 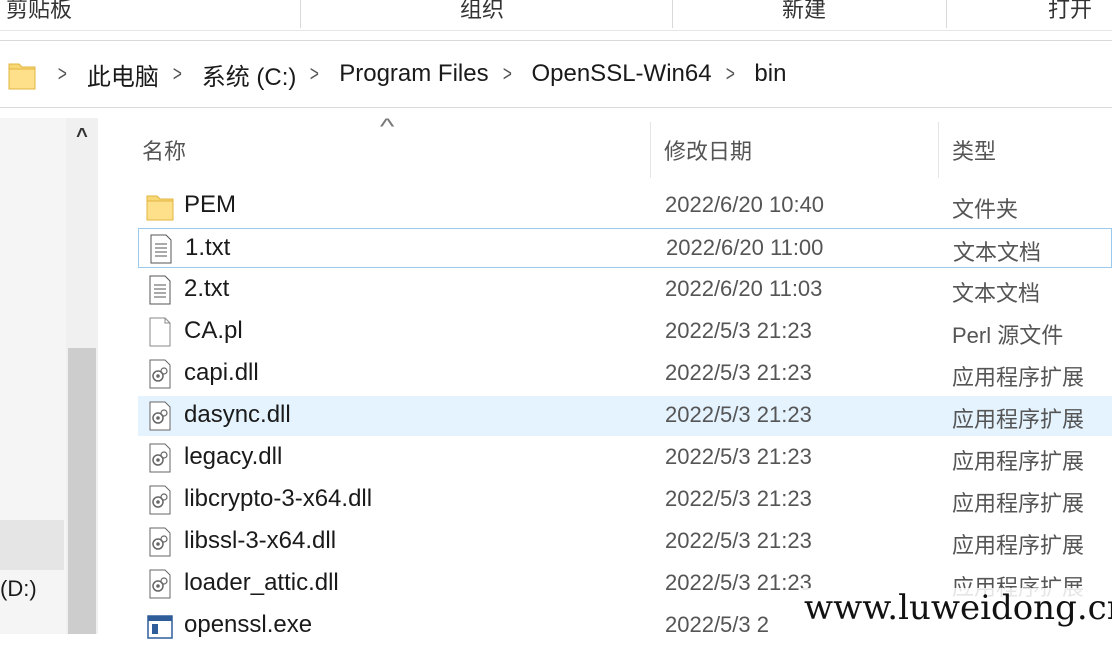 What do you see at coordinates (745, 247) in the screenshot?
I see `file-date: 2022/6/20 11:00` at bounding box center [745, 247].